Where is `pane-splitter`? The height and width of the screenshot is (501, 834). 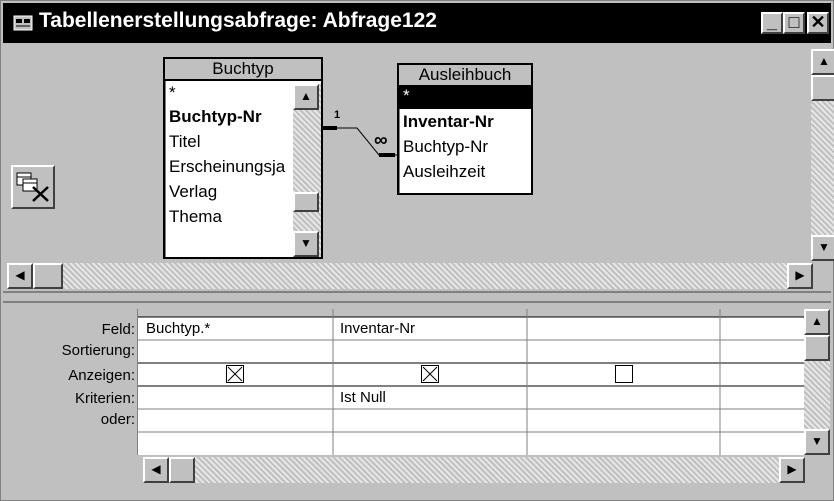
pane-splitter is located at coordinates (417, 297).